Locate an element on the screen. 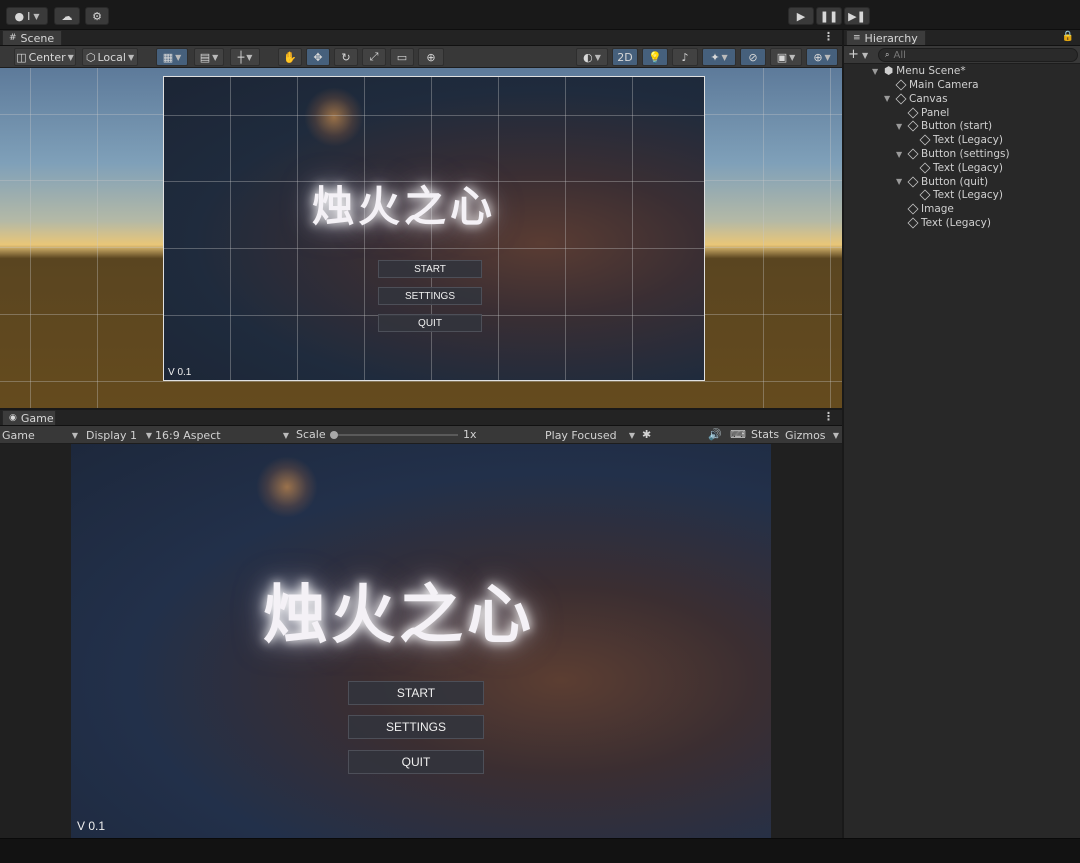 This screenshot has height=863, width=1080. camera-dropdown: ▣ ▼ is located at coordinates (786, 57).